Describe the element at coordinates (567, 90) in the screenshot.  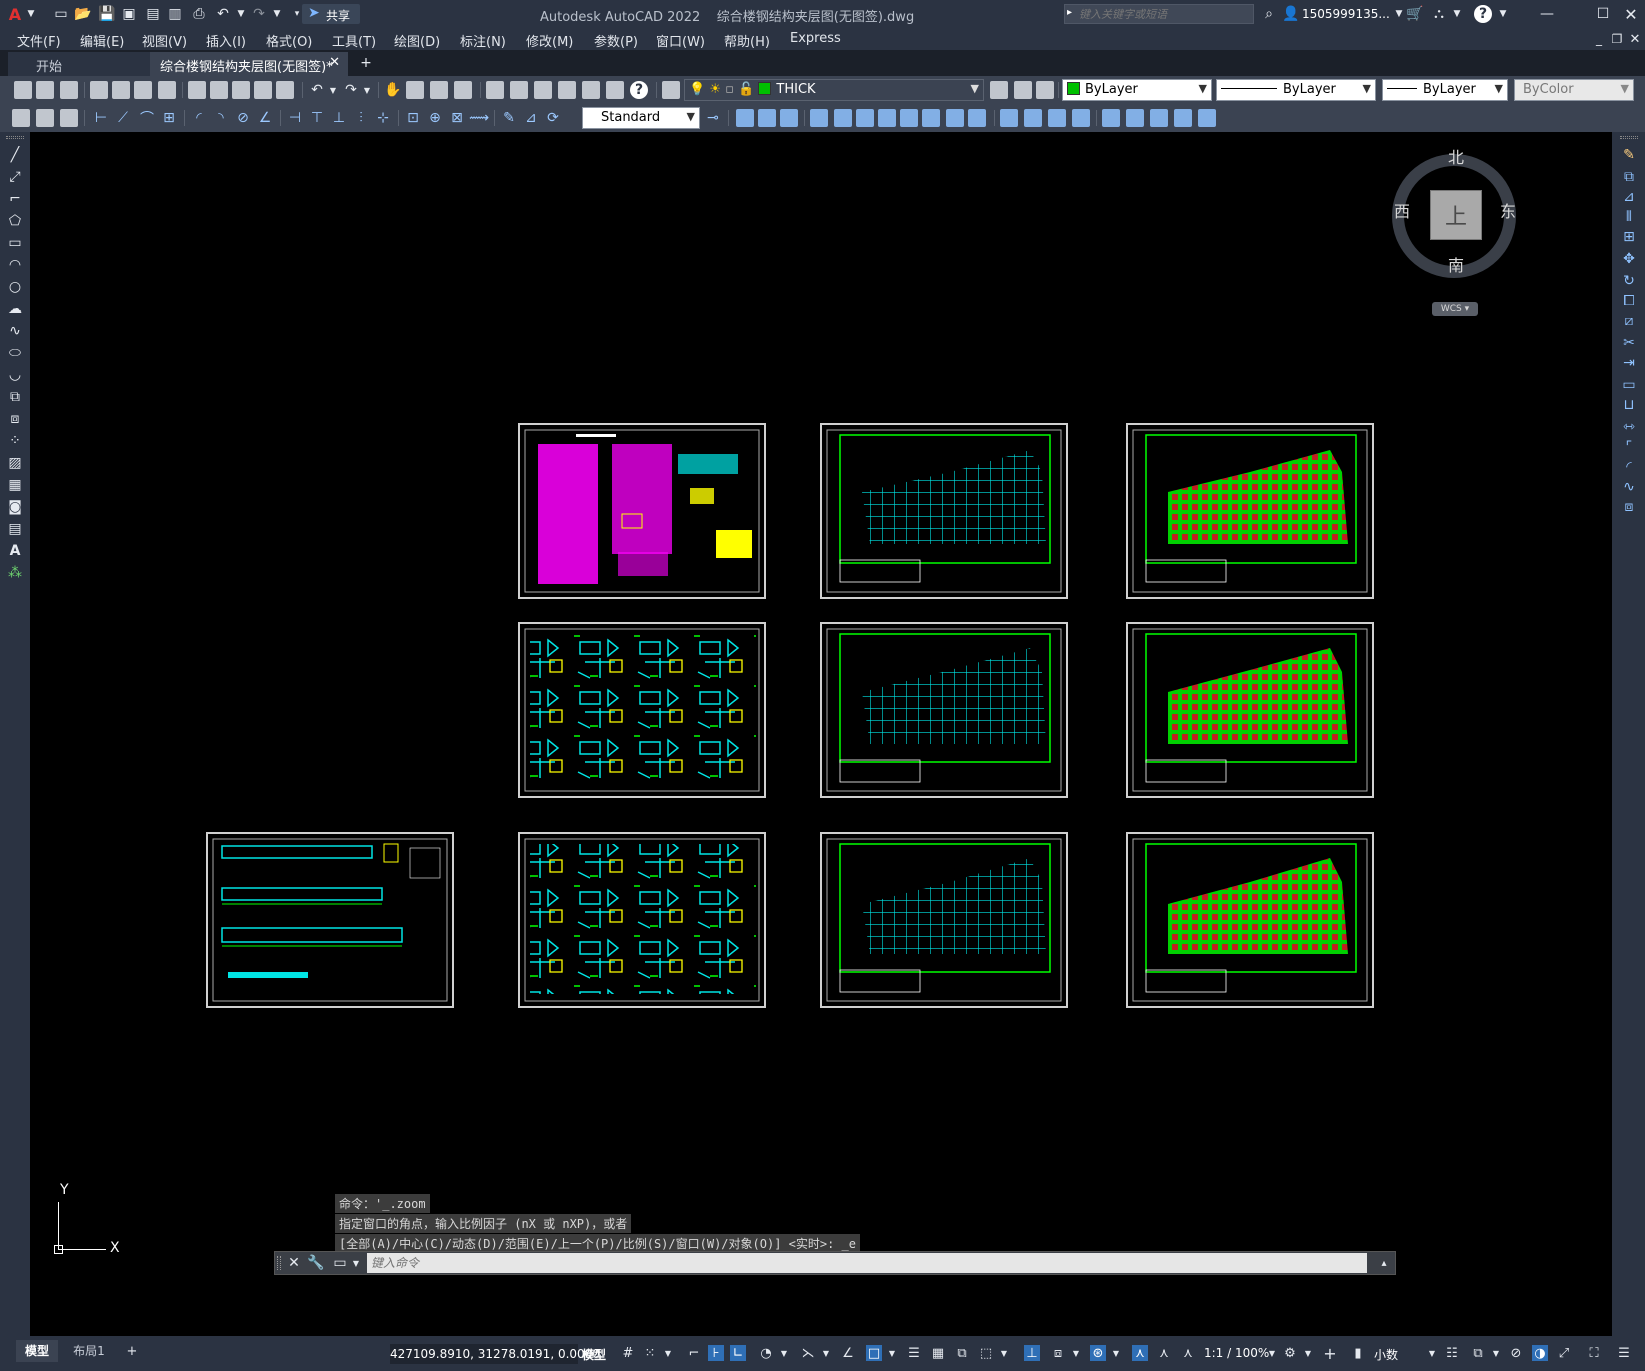
I see `tb-sheetset-icon` at that location.